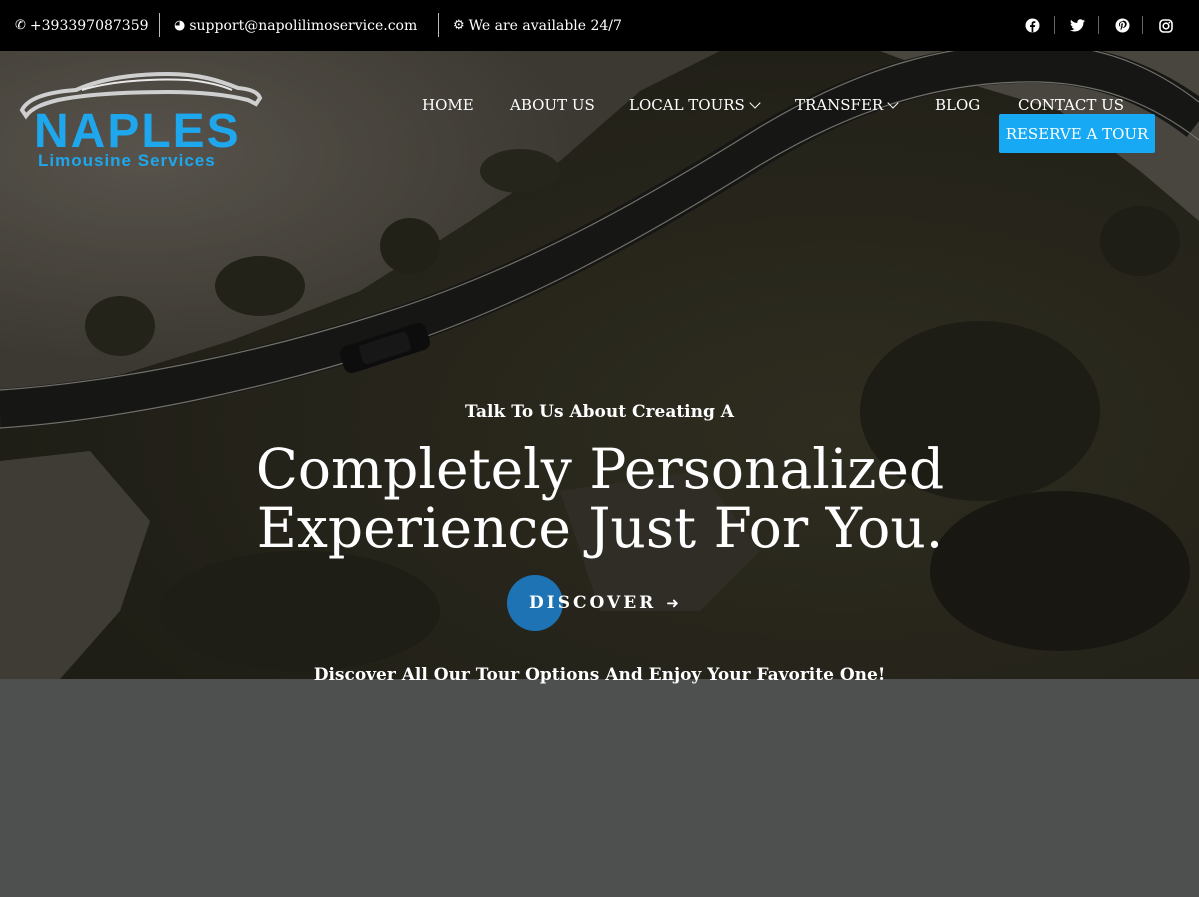  I want to click on headline-line: Completely Personalized, so click(600, 469).